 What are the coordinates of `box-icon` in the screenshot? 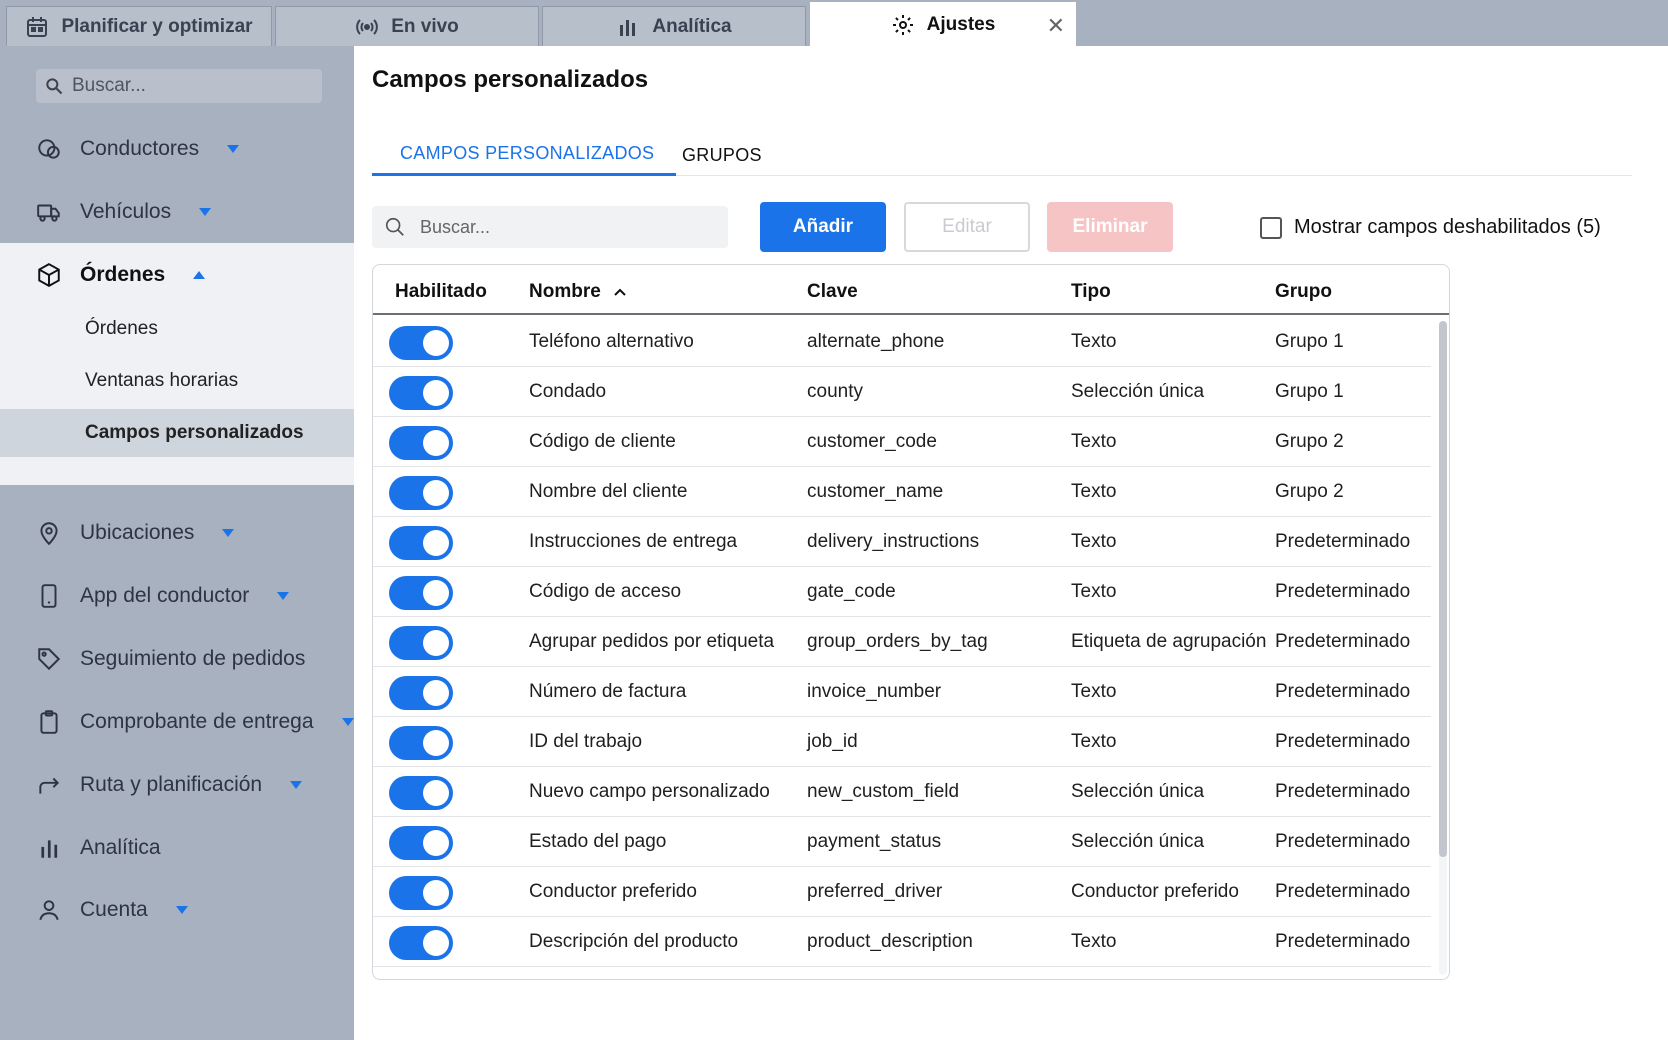 It's located at (49, 275).